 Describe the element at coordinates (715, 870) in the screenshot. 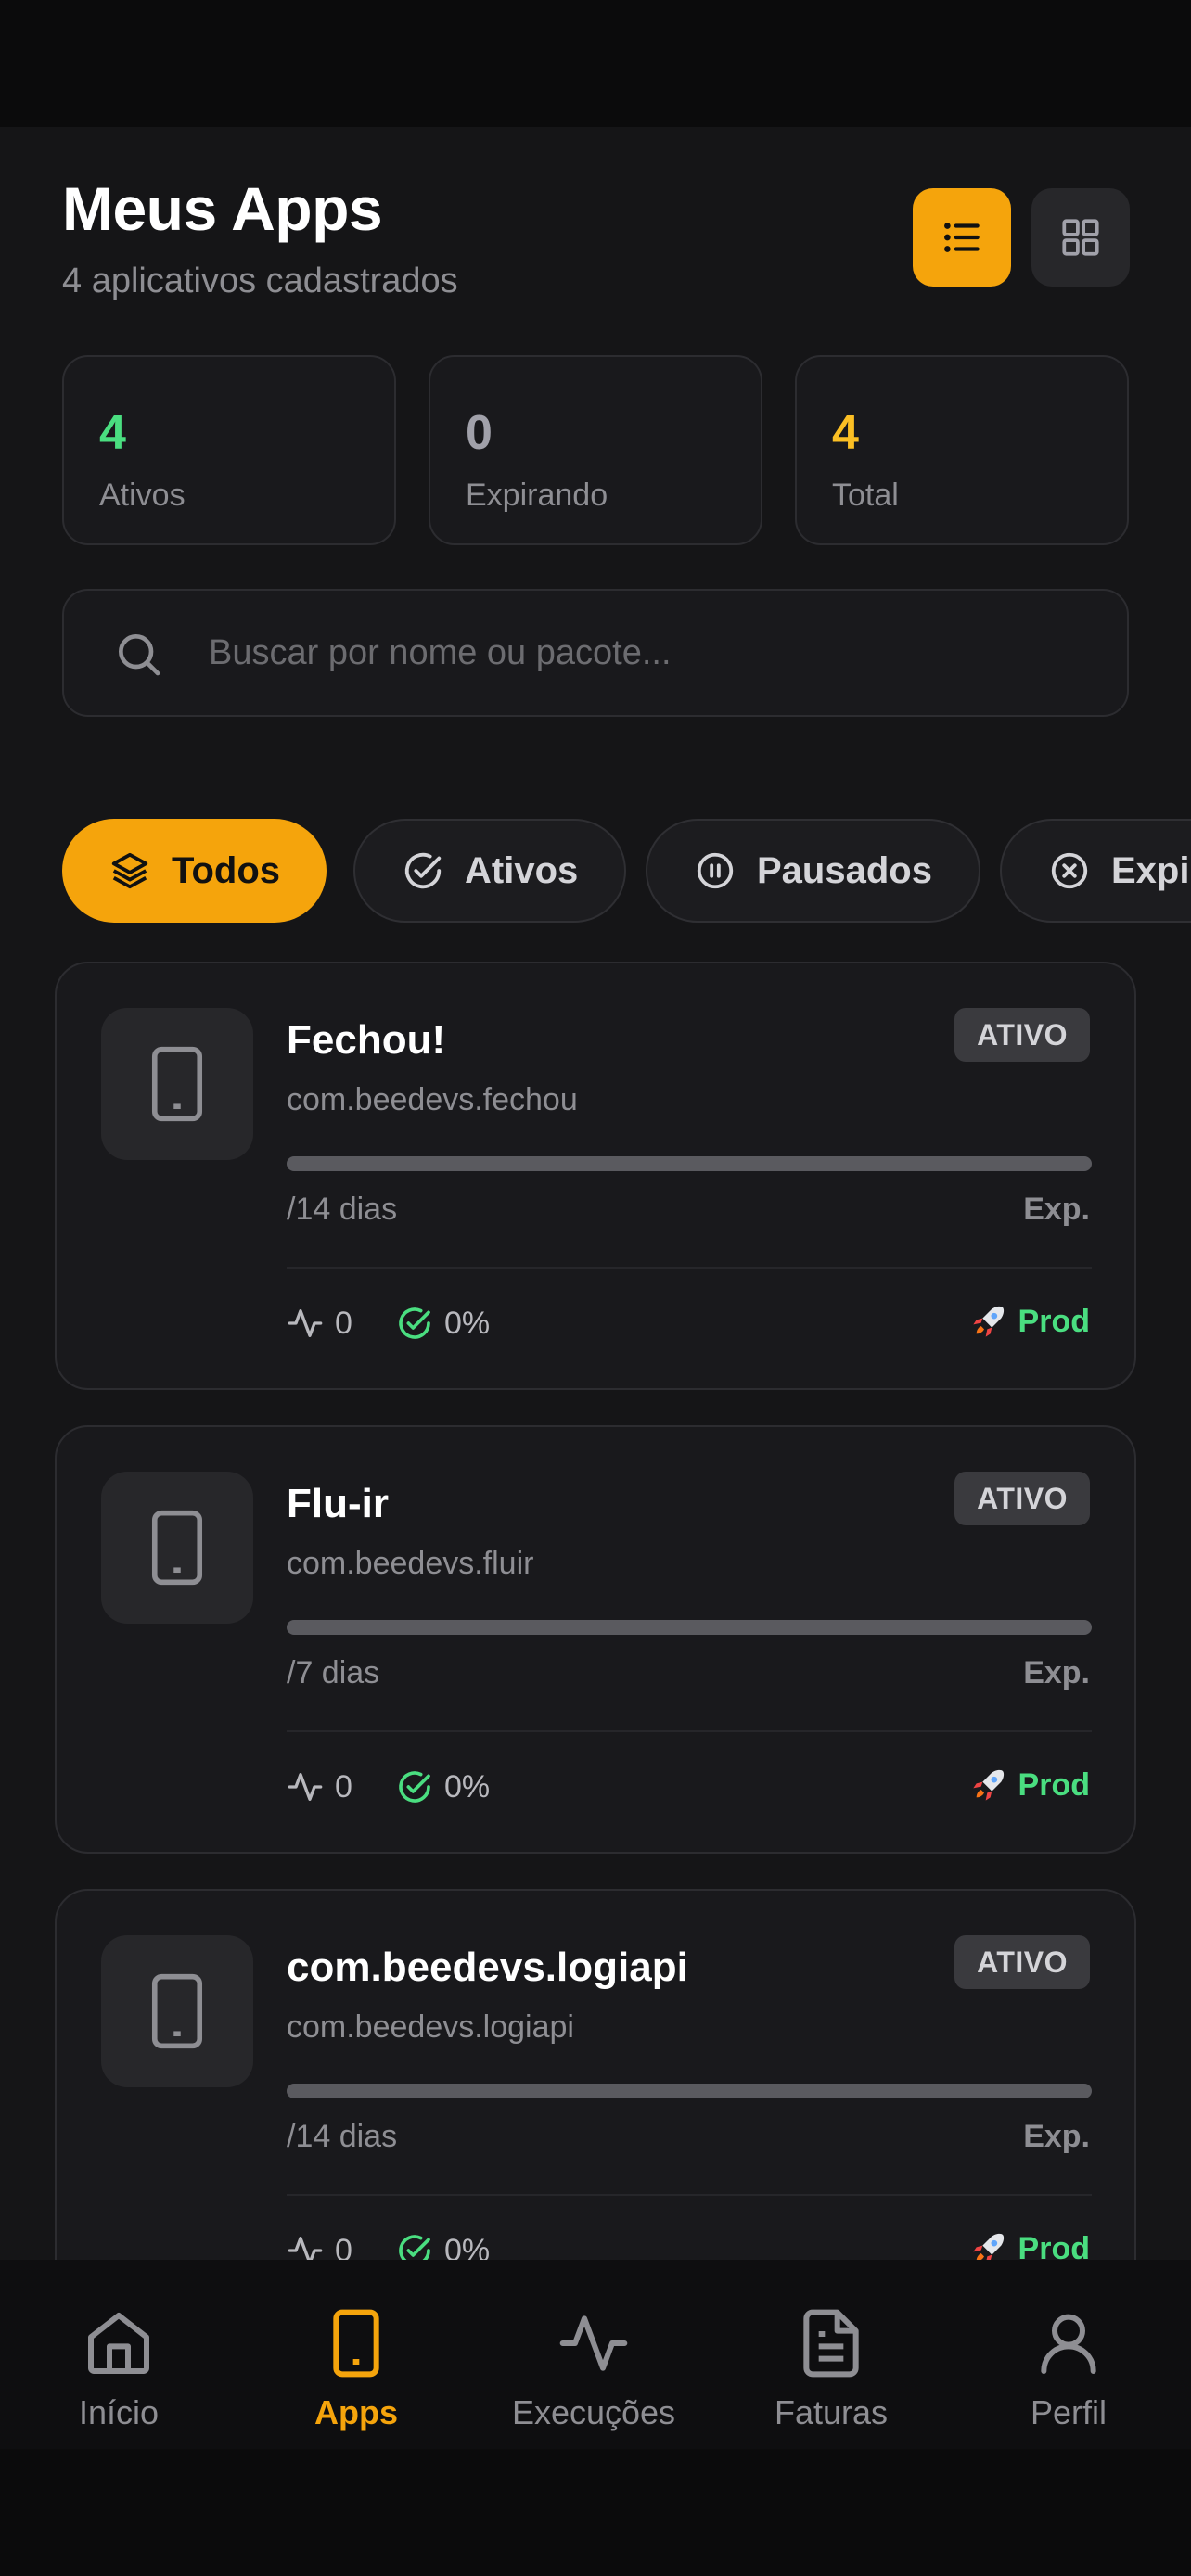

I see `pause-circle-icon` at that location.